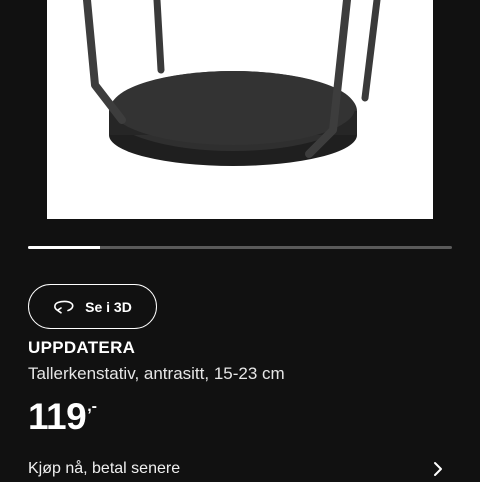  I want to click on buy-now-pay-later-link: Kjøp nå, betal senere, so click(236, 469).